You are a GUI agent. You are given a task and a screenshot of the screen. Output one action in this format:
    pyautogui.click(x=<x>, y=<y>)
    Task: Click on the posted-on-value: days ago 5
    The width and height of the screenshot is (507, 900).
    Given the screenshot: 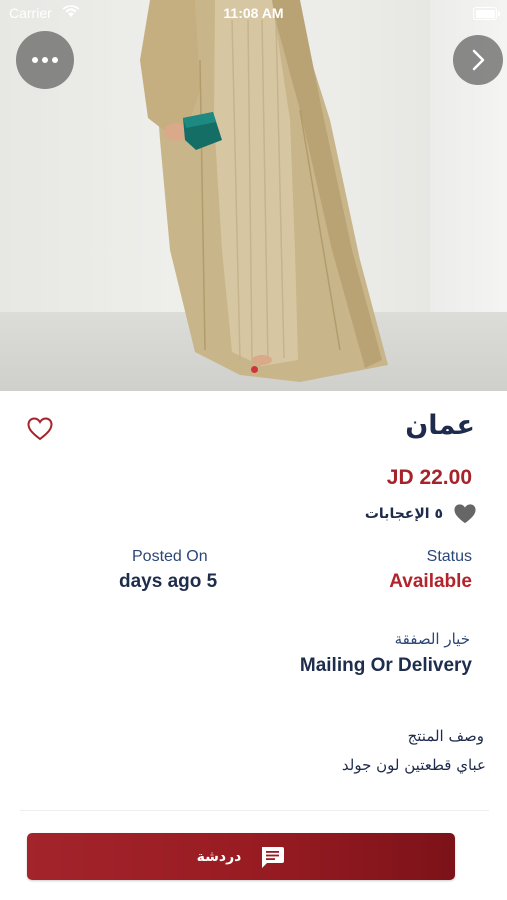 What is the action you would take?
    pyautogui.click(x=168, y=581)
    